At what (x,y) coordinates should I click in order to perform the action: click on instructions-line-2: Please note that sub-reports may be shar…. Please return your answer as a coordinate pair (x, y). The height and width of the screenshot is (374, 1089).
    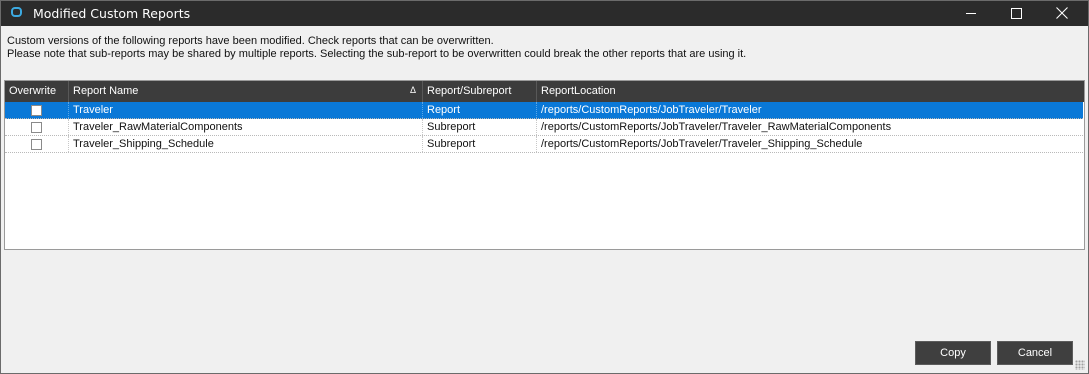
    Looking at the image, I should click on (377, 54).